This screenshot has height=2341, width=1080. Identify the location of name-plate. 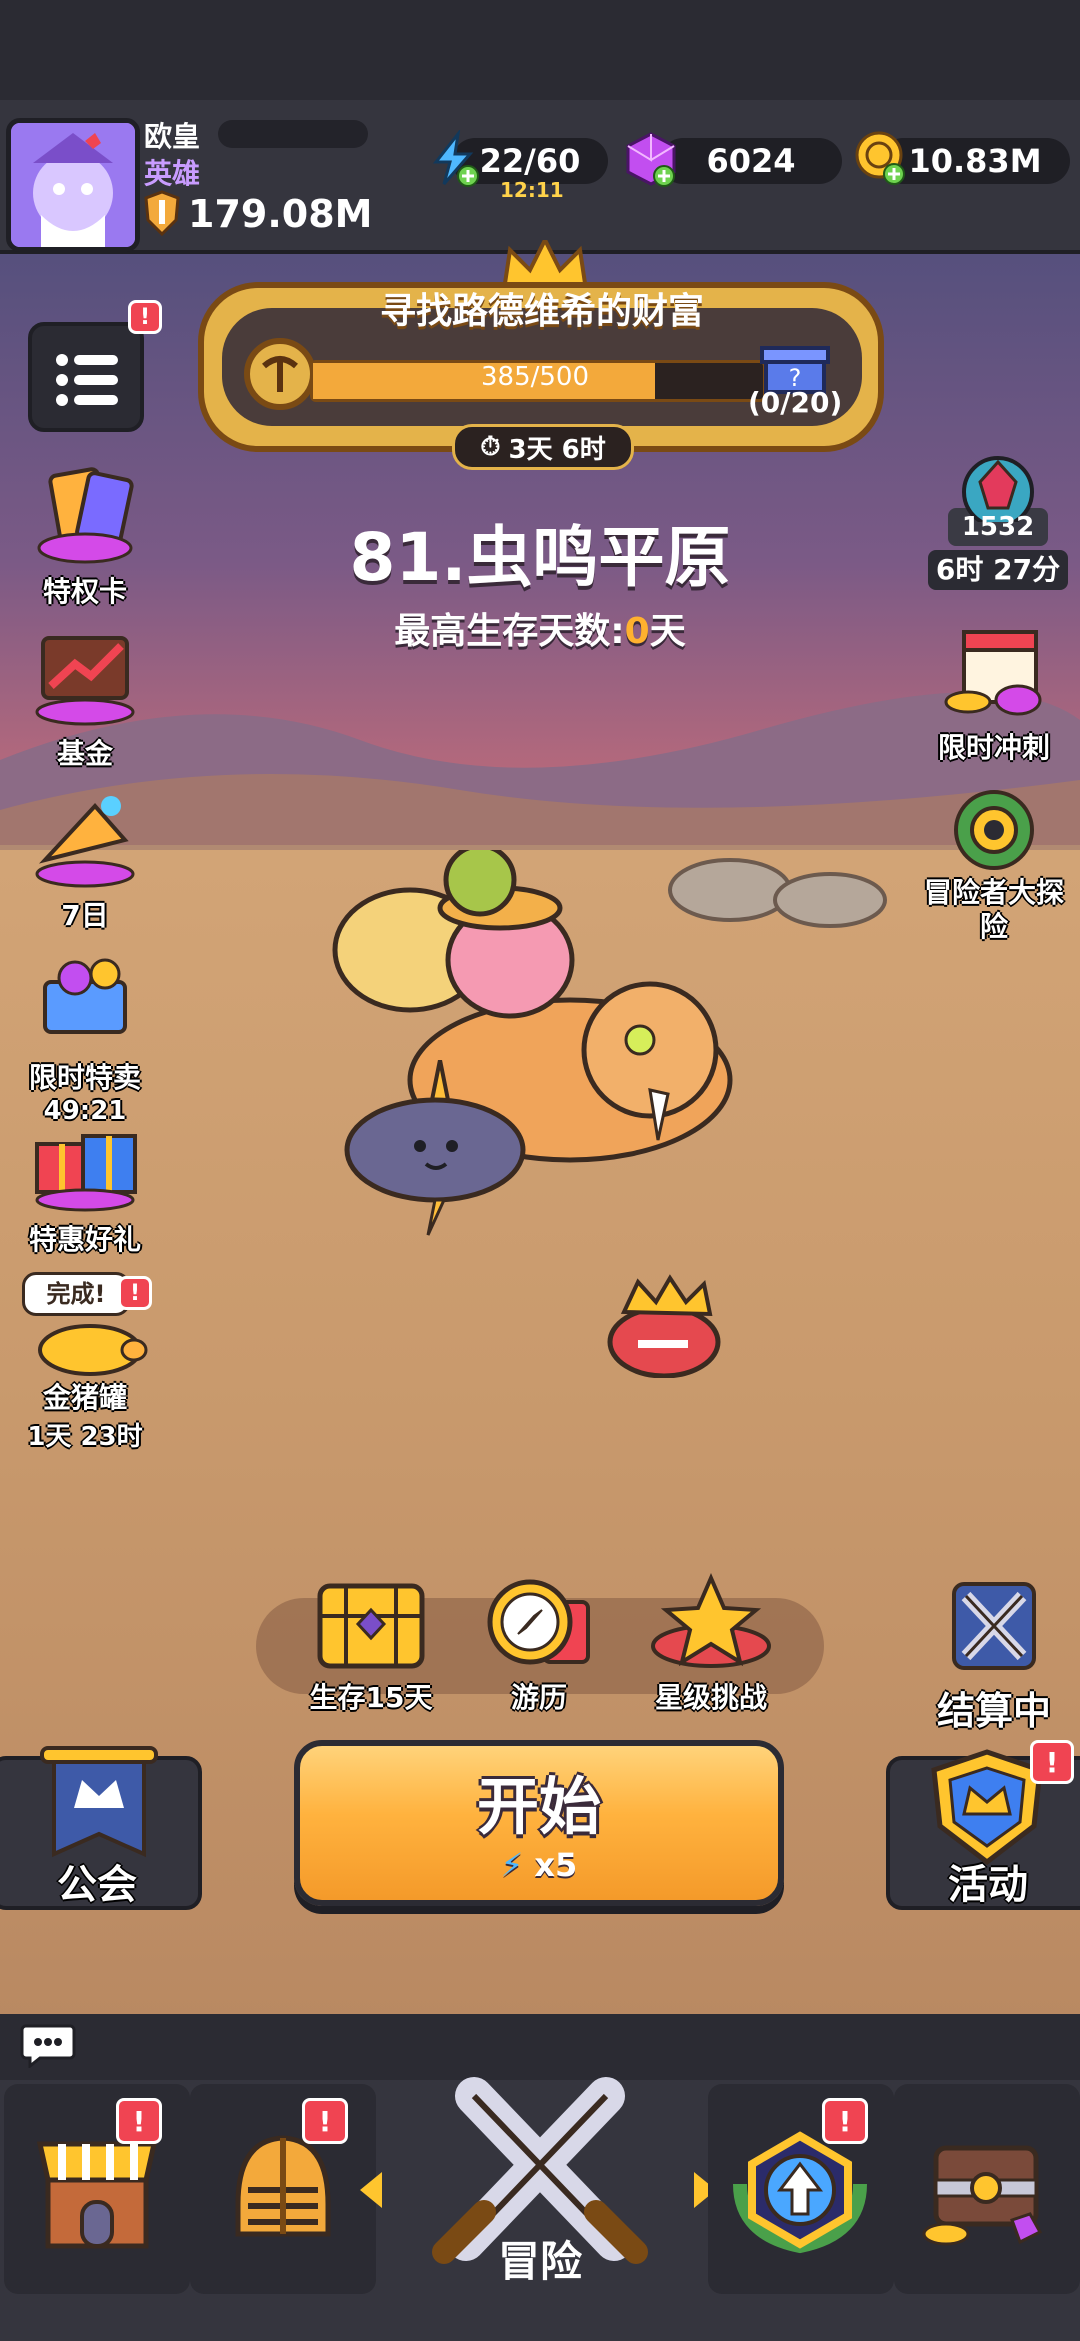
(293, 134).